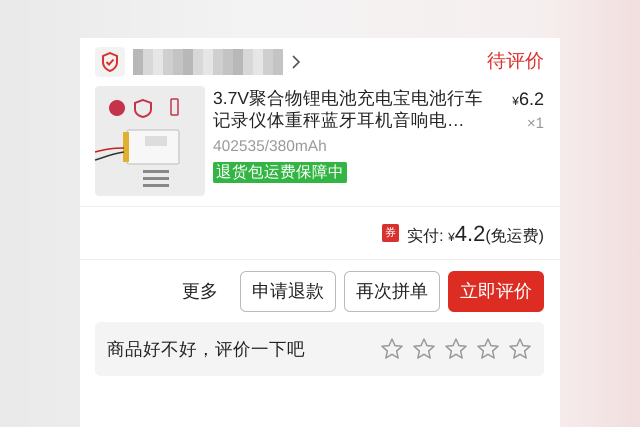 The height and width of the screenshot is (427, 640). What do you see at coordinates (296, 62) in the screenshot?
I see `chevron-right-icon` at bounding box center [296, 62].